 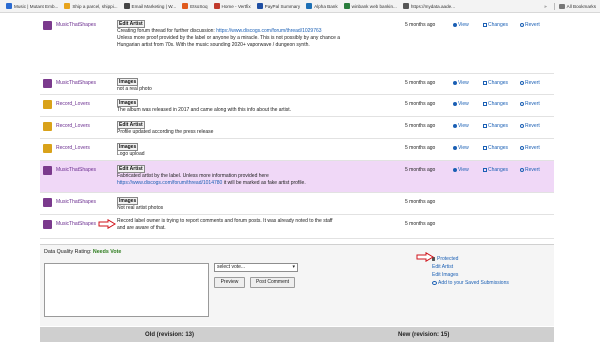 What do you see at coordinates (259, 85) in the screenshot?
I see `row-content: Images not a real photo` at bounding box center [259, 85].